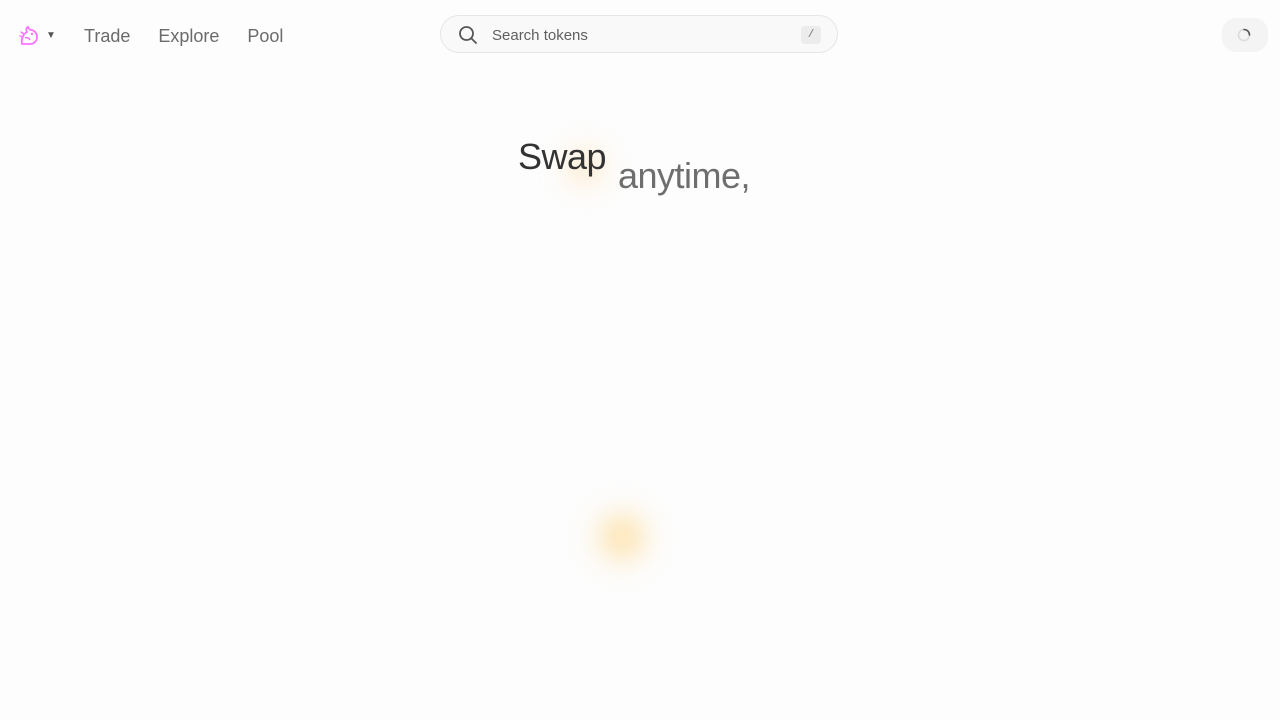 This screenshot has width=1280, height=720. I want to click on search-input, so click(642, 35).